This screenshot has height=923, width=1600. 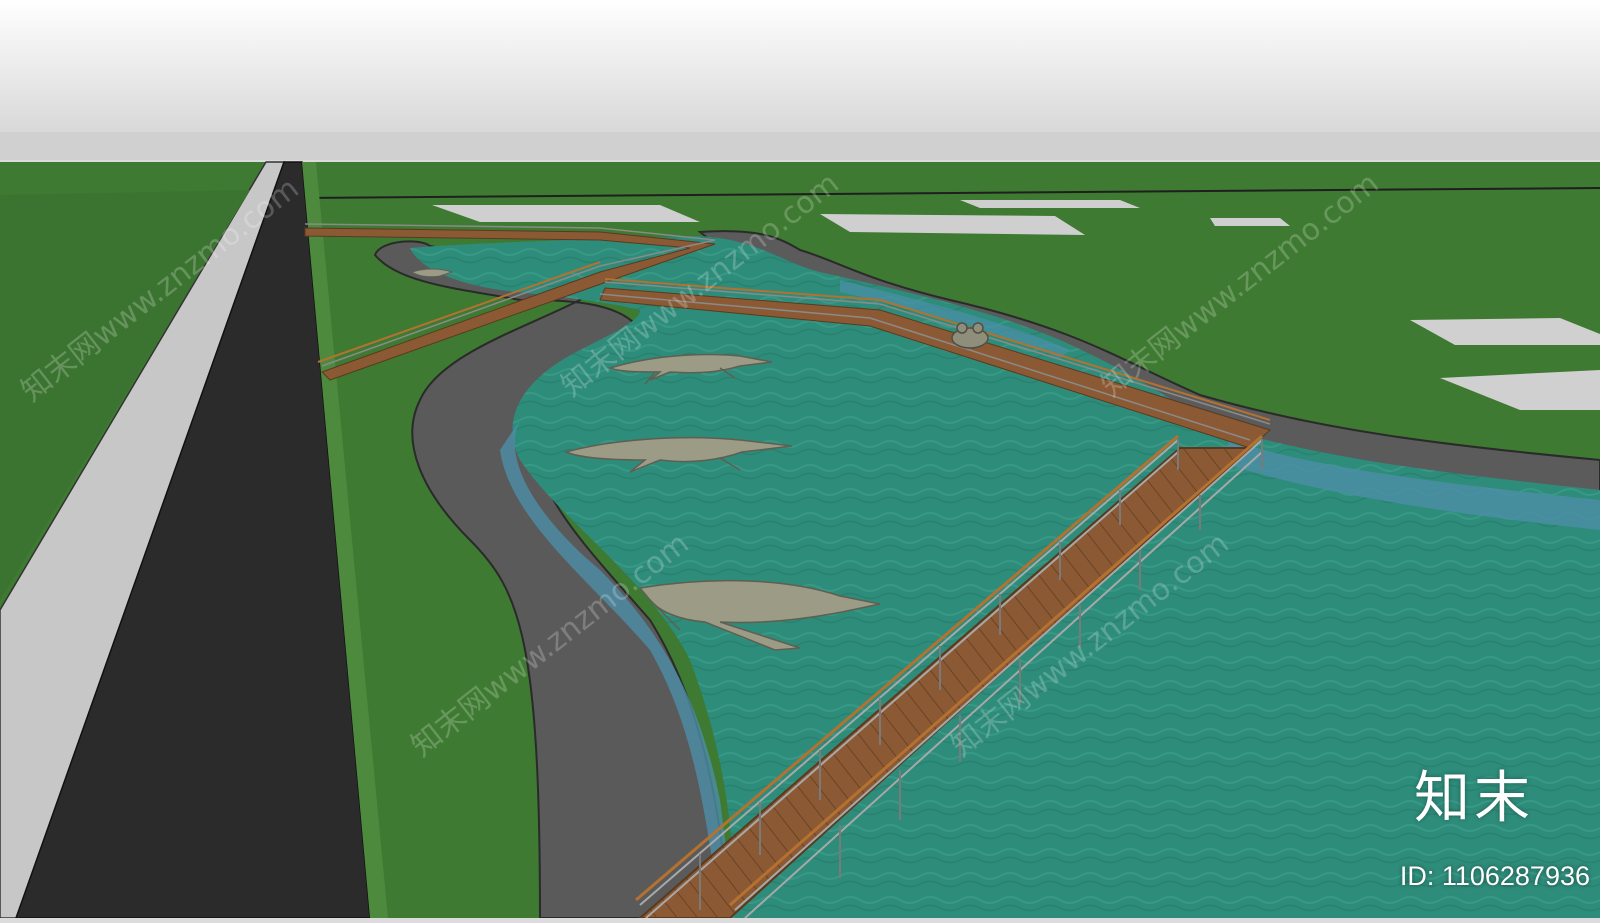 What do you see at coordinates (1474, 798) in the screenshot?
I see `brand-logo: 知末` at bounding box center [1474, 798].